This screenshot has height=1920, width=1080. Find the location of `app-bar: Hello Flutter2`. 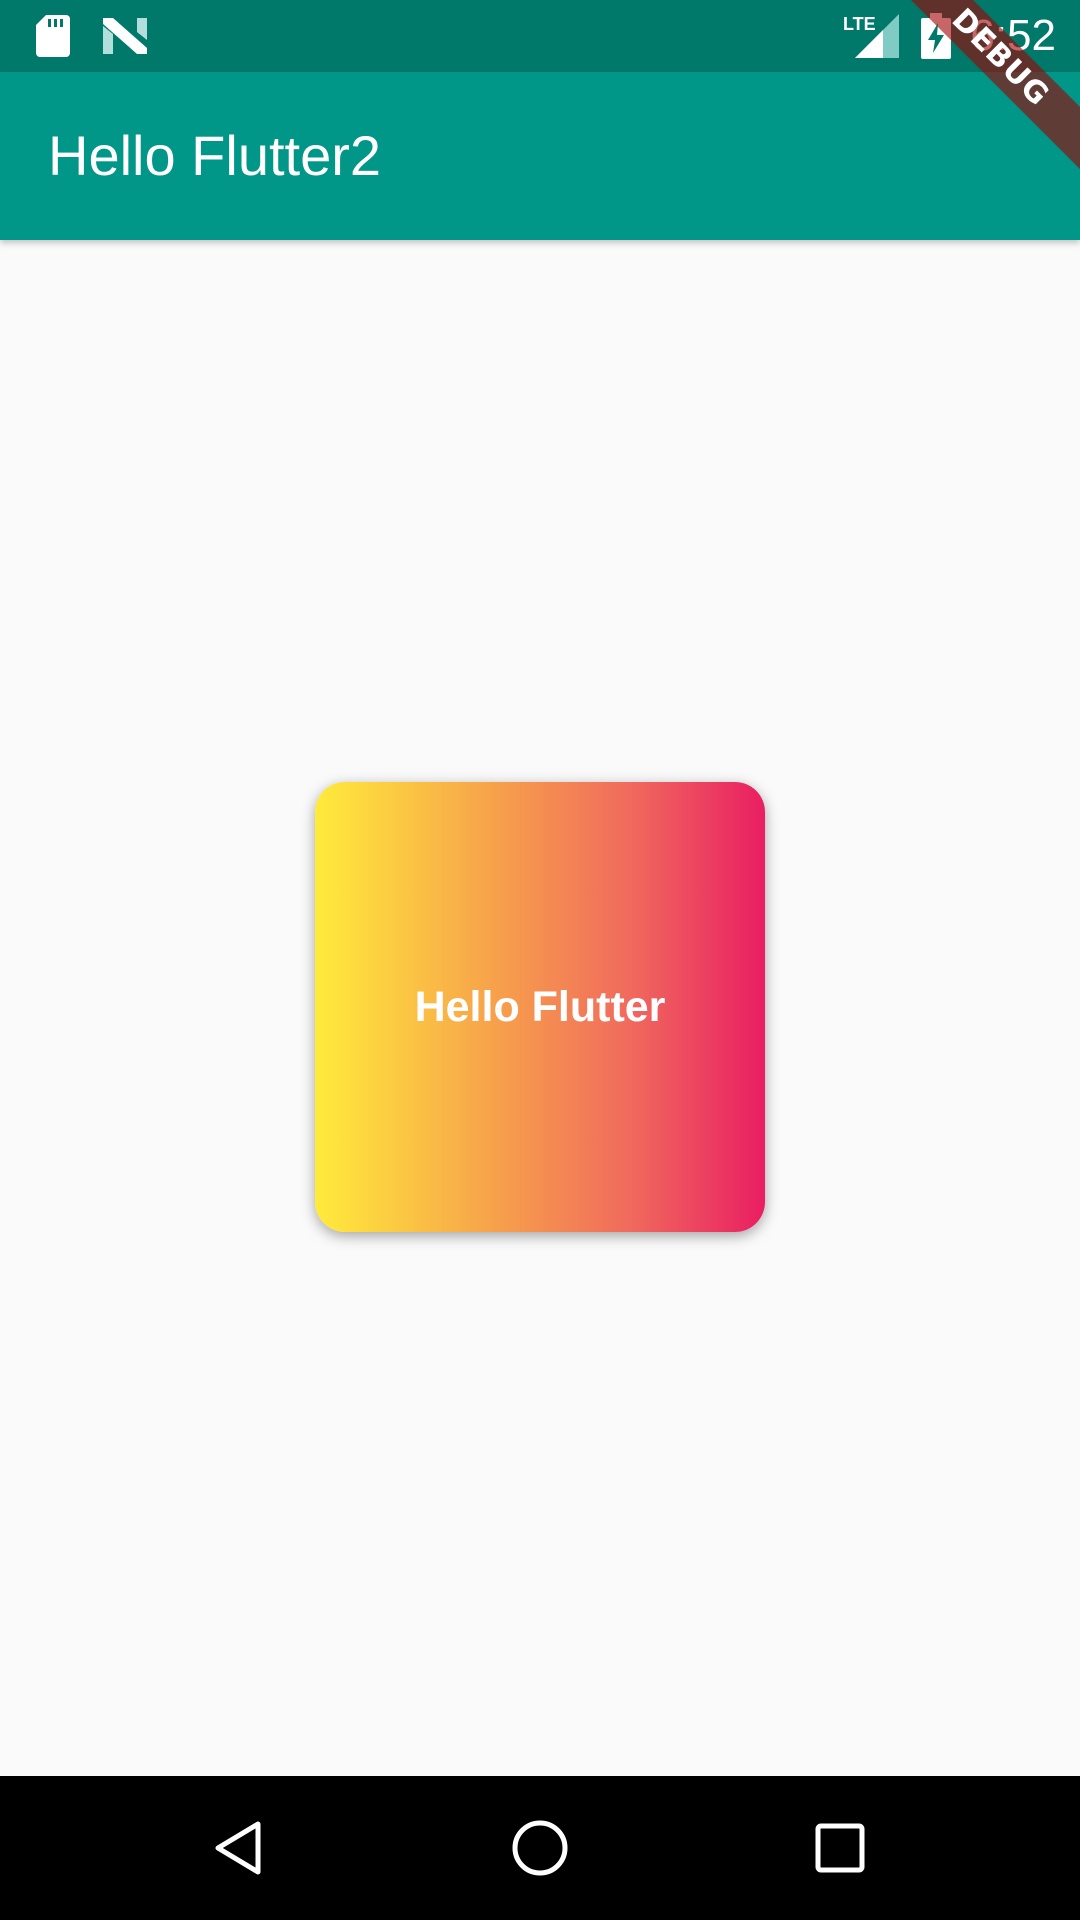

app-bar: Hello Flutter2 is located at coordinates (540, 156).